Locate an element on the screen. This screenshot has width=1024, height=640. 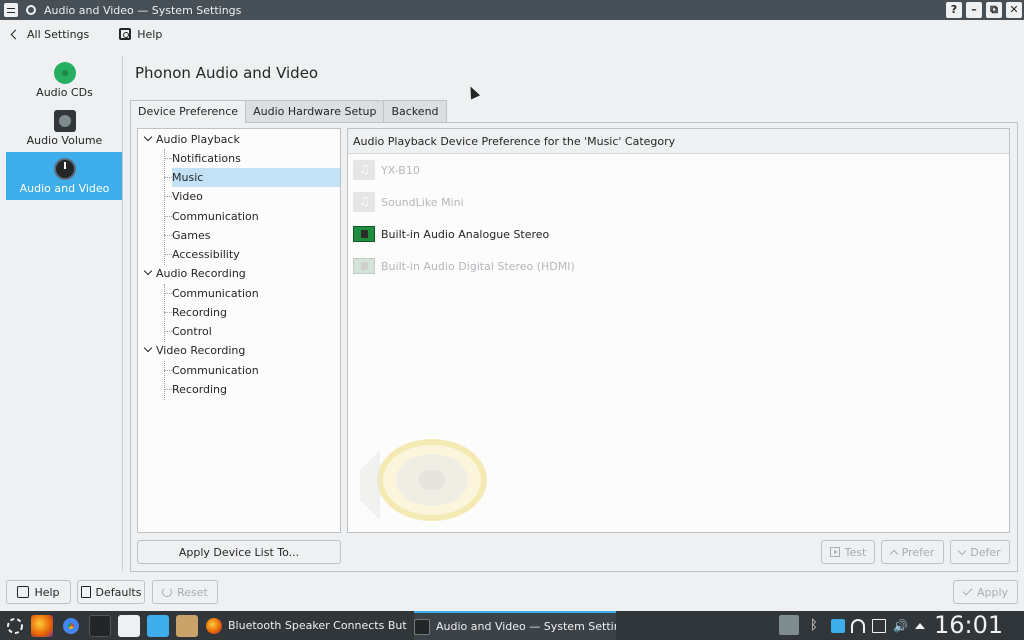
tree-group-audio-recording: Audio Recording is located at coordinates (201, 273).